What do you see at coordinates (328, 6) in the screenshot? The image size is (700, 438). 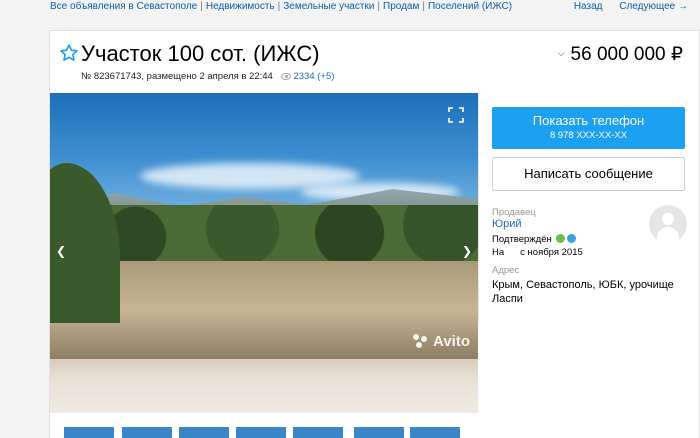 I see `breadcrumb-item: Земельные участки` at bounding box center [328, 6].